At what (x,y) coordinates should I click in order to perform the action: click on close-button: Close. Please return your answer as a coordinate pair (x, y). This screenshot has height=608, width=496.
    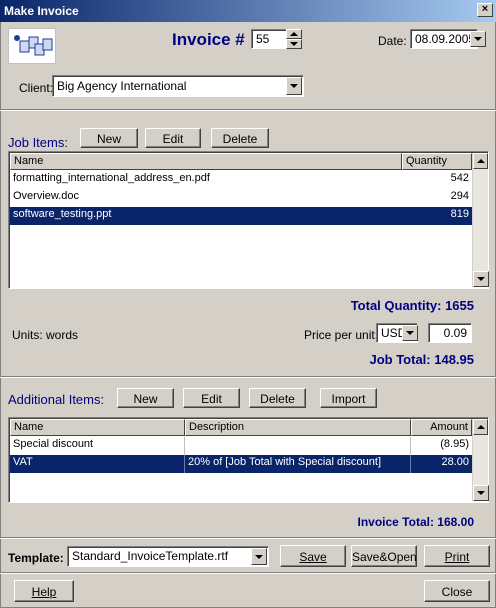
    Looking at the image, I should click on (457, 591).